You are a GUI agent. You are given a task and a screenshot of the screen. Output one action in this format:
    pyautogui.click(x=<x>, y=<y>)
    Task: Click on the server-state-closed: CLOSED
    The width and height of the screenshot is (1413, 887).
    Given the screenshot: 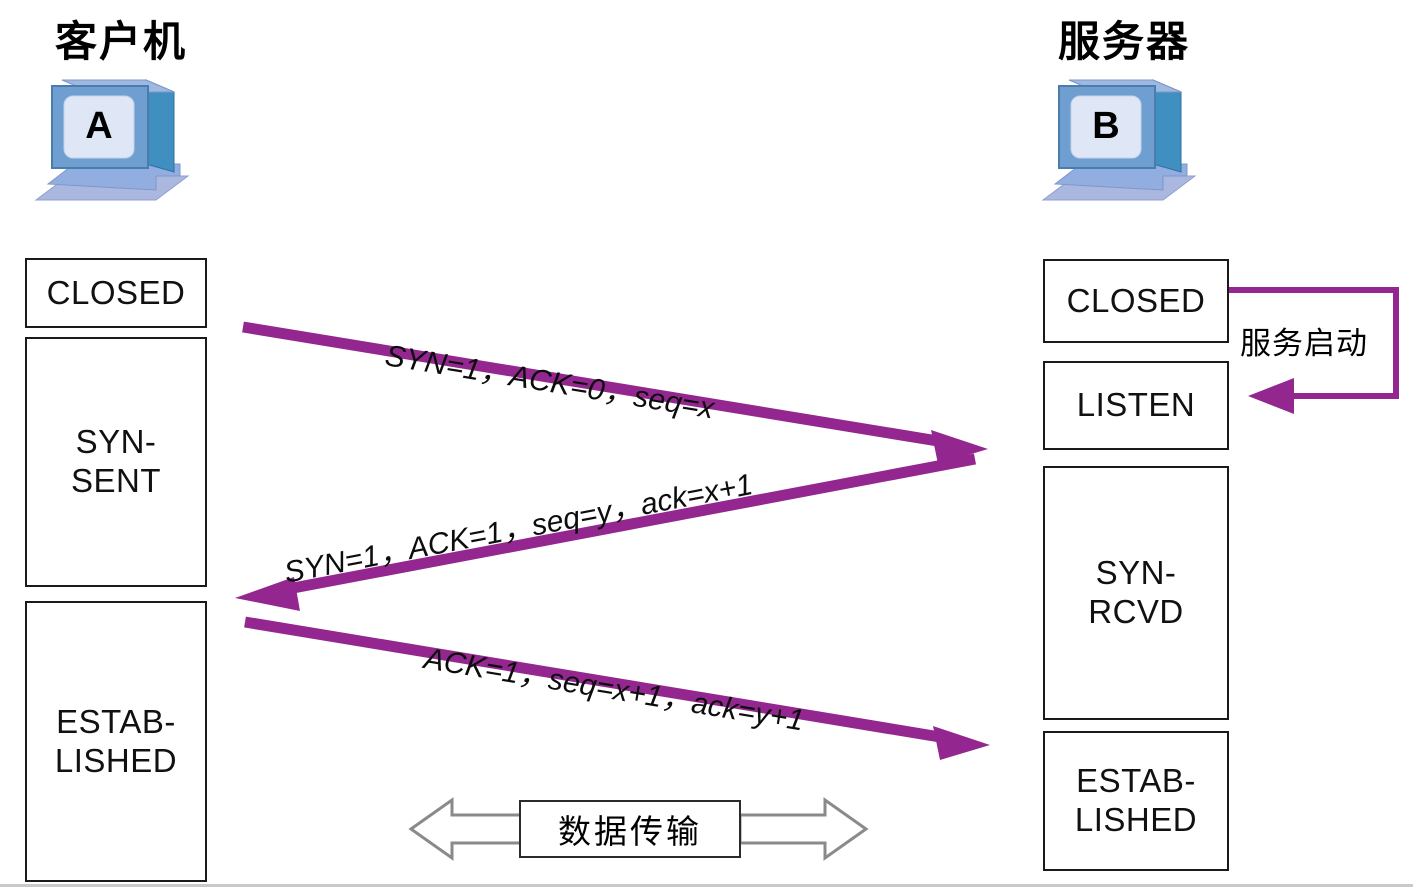 What is the action you would take?
    pyautogui.click(x=1136, y=301)
    